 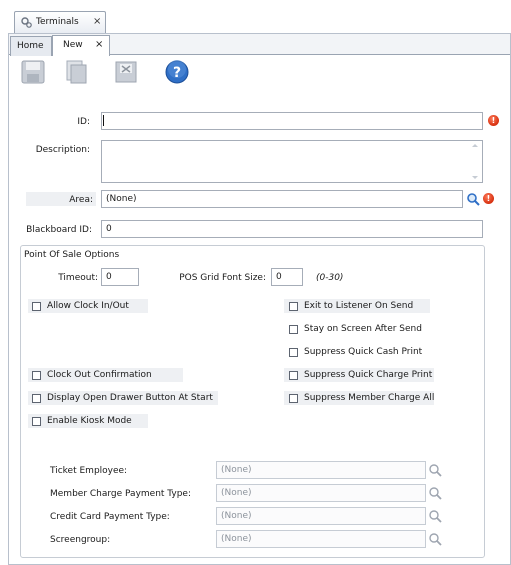 I want to click on blackboard-id-label: Blackboard ID:, so click(x=59, y=230).